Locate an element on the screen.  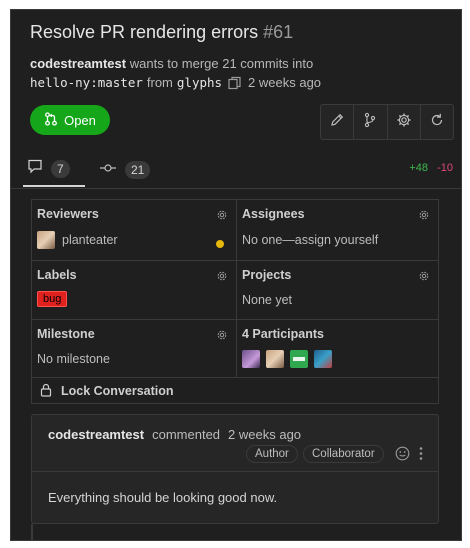
branch-icon is located at coordinates (370, 122).